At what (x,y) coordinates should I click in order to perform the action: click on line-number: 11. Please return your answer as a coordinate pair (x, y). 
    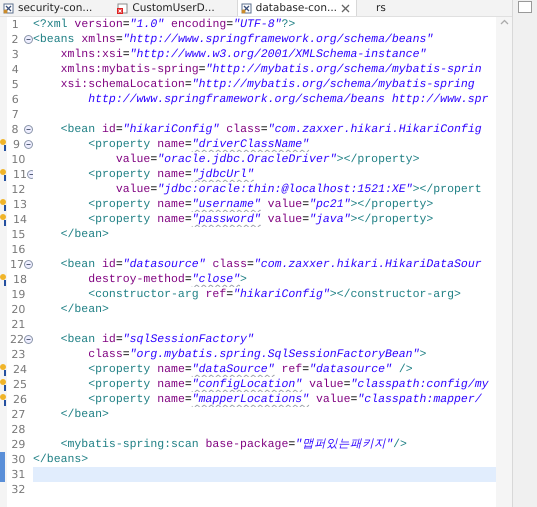
    Looking at the image, I should click on (20, 174).